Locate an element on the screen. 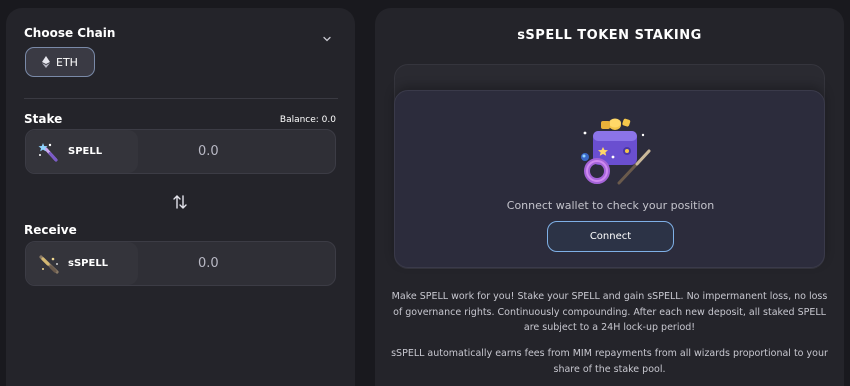 The image size is (850, 386). choose-chain-label: Choose Chain is located at coordinates (70, 33).